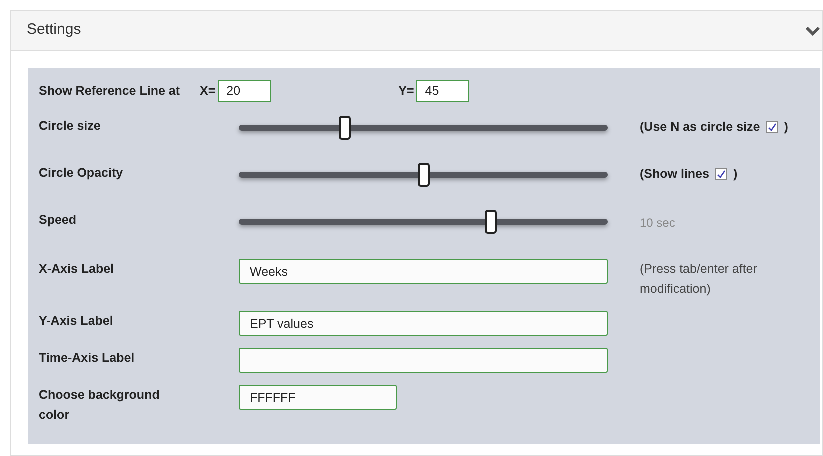 This screenshot has height=456, width=823. Describe the element at coordinates (699, 279) in the screenshot. I see `hint-text: (Press tab/enter after modification)` at that location.